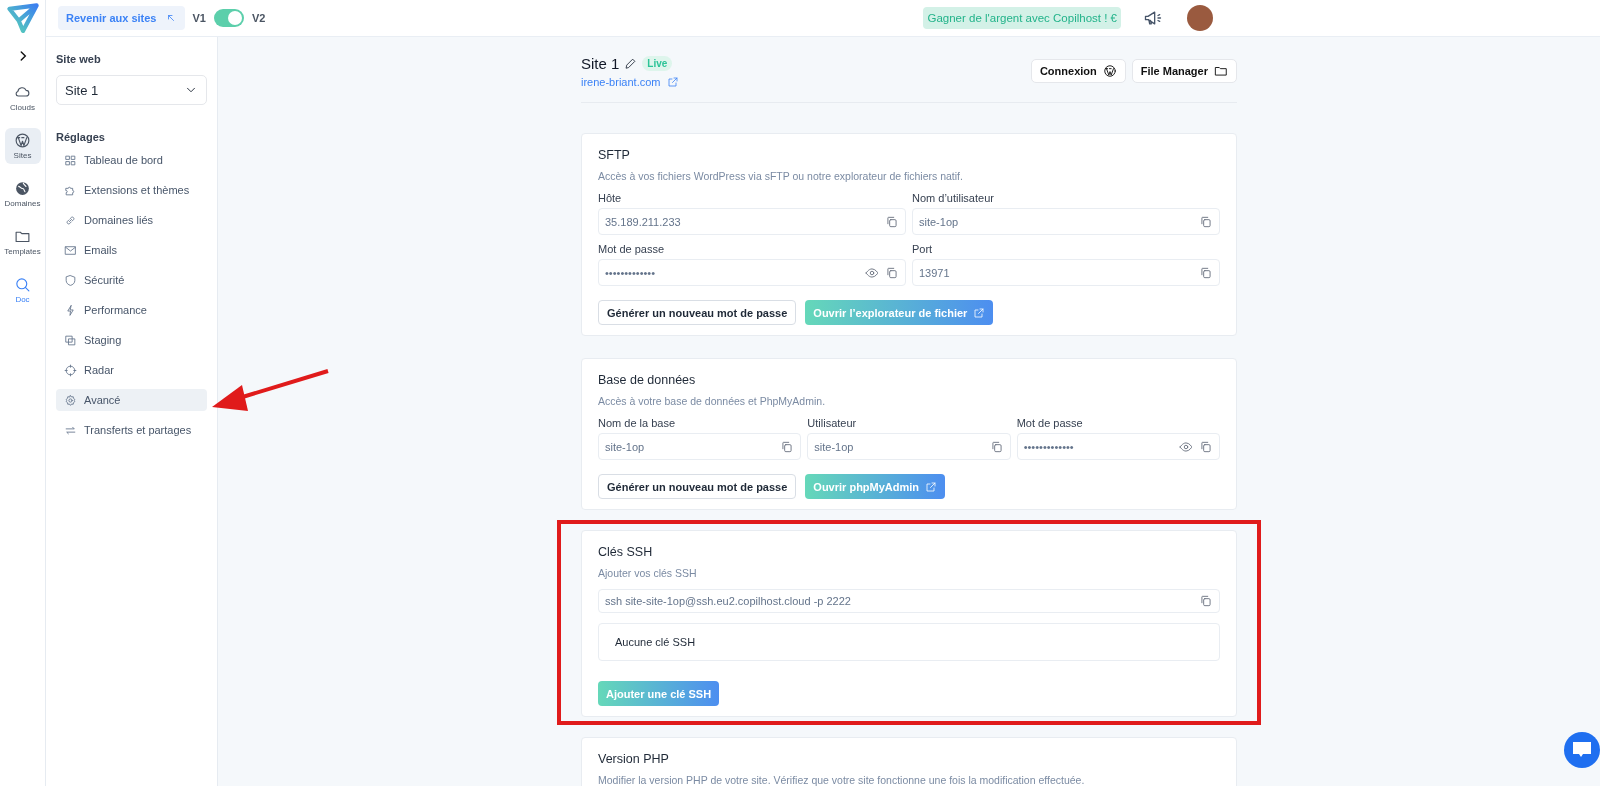  I want to click on lightning-icon, so click(70, 310).